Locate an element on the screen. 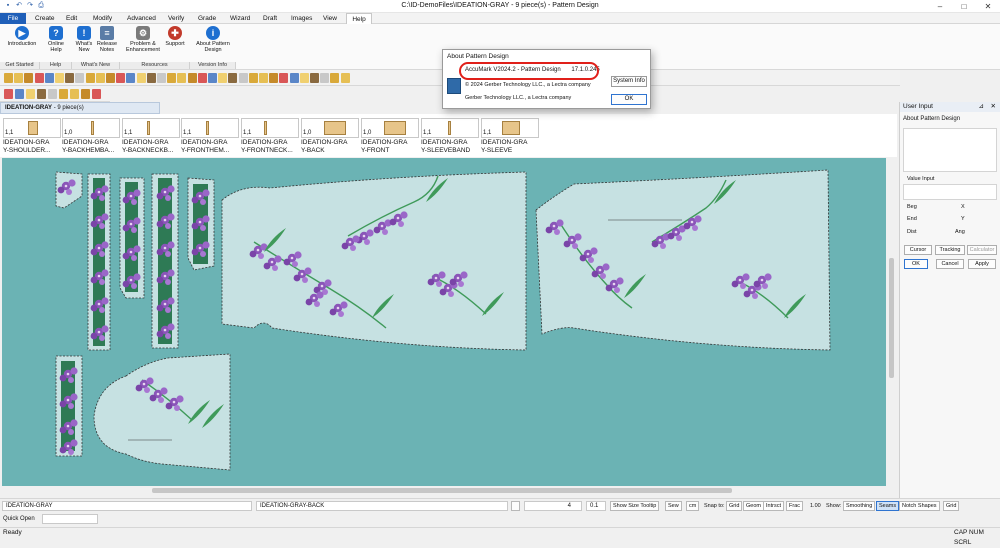 The image size is (1000, 548). online-help-button: ? Online Help is located at coordinates (56, 39).